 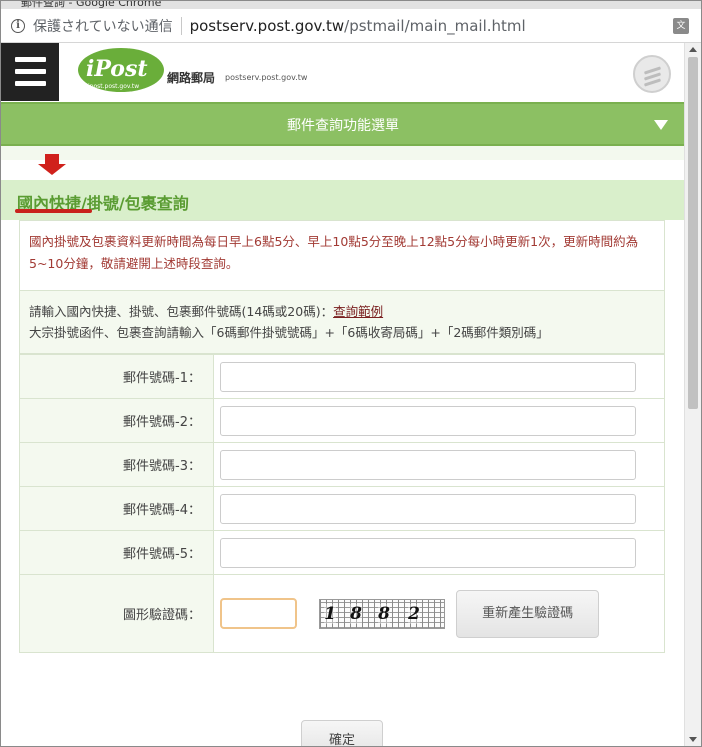 What do you see at coordinates (114, 86) in the screenshot?
I see `logo-subtext: ipost.post.gov.tw` at bounding box center [114, 86].